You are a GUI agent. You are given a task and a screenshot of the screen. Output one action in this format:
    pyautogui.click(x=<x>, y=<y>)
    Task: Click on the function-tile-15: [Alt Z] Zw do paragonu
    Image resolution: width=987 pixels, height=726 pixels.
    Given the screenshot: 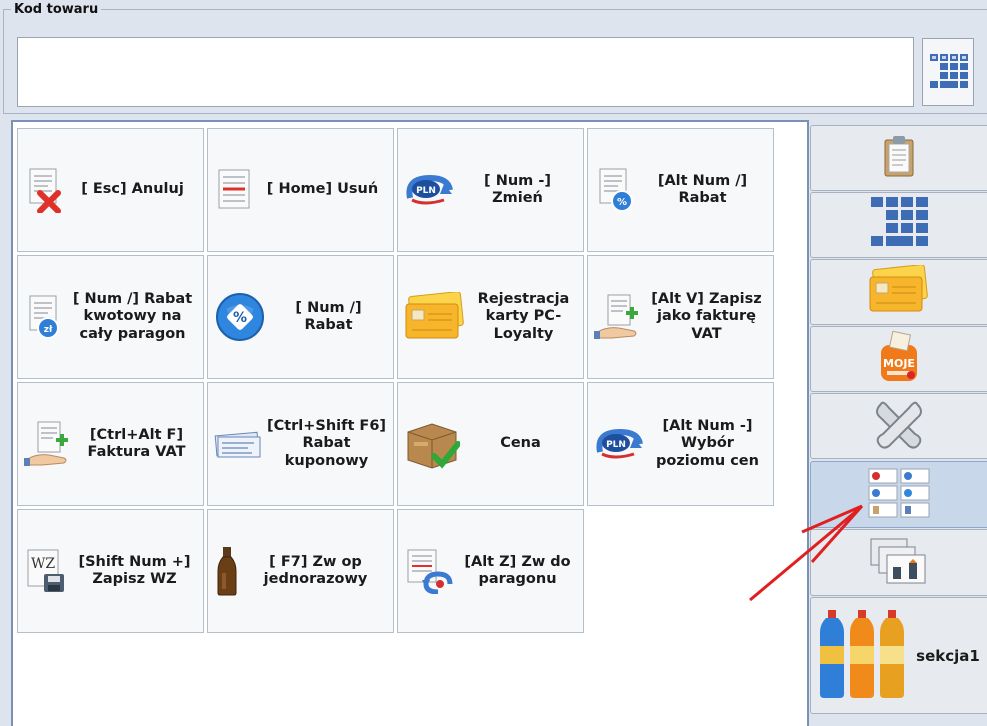 What is the action you would take?
    pyautogui.click(x=490, y=571)
    